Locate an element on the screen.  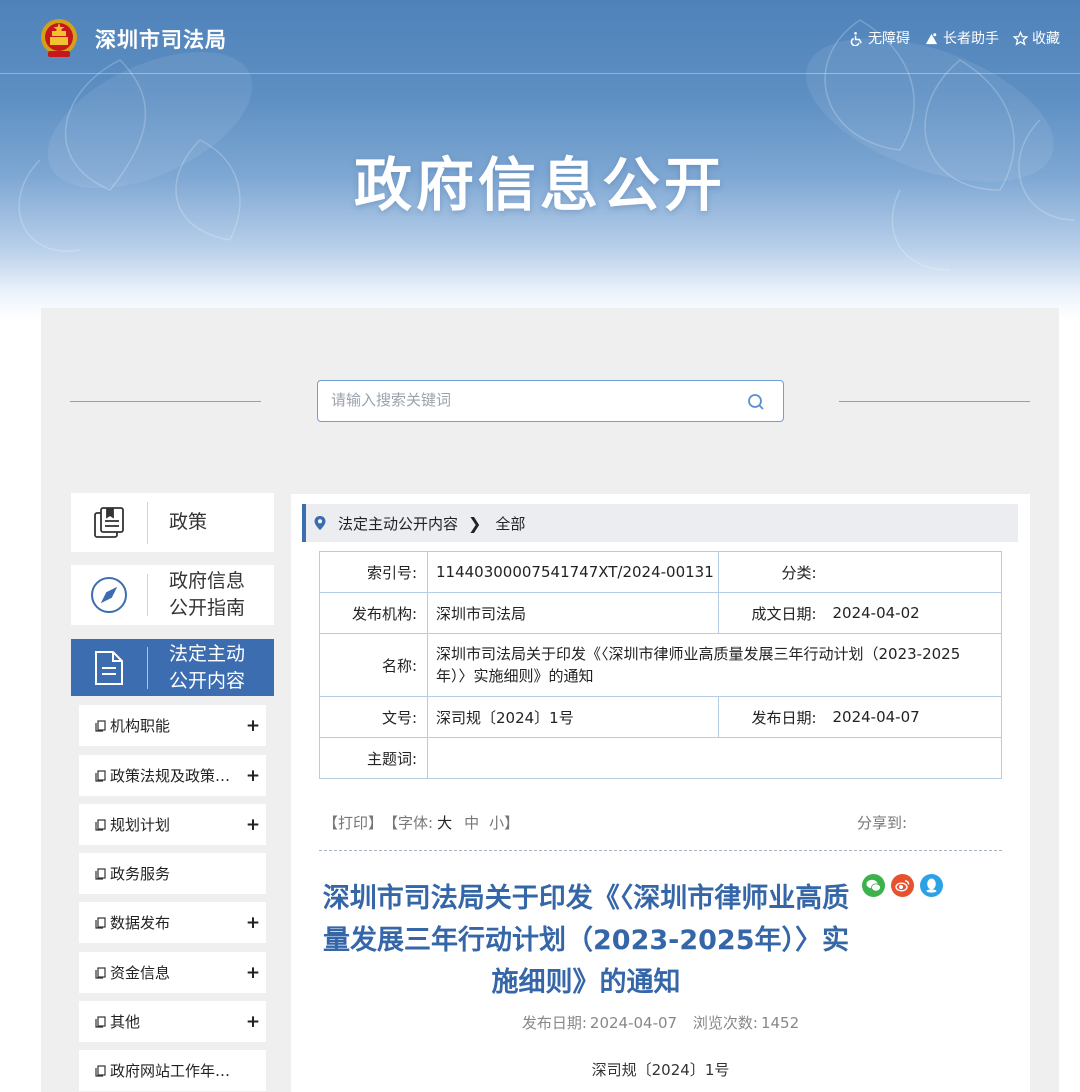
wheelchair-icon is located at coordinates (856, 38).